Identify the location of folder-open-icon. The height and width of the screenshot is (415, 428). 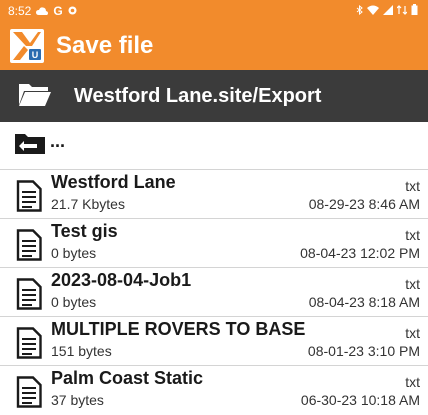
(35, 96).